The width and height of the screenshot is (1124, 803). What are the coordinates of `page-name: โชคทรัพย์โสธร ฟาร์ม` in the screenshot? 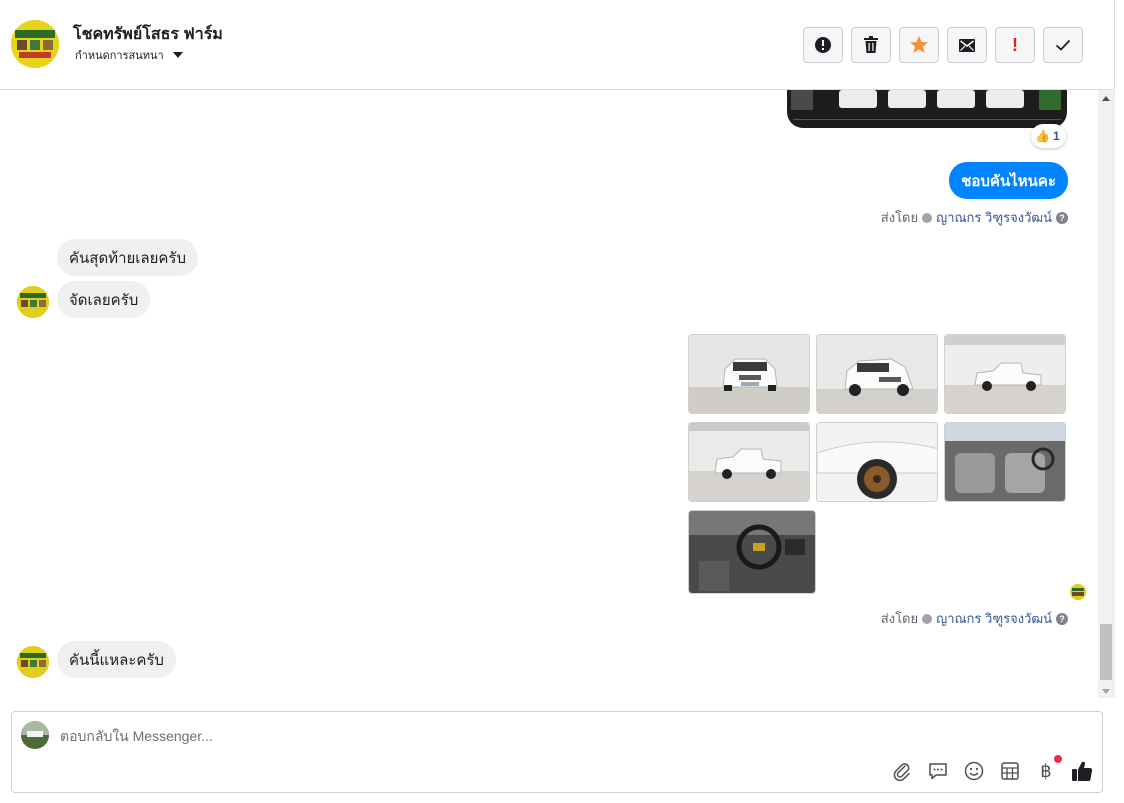 It's located at (148, 34).